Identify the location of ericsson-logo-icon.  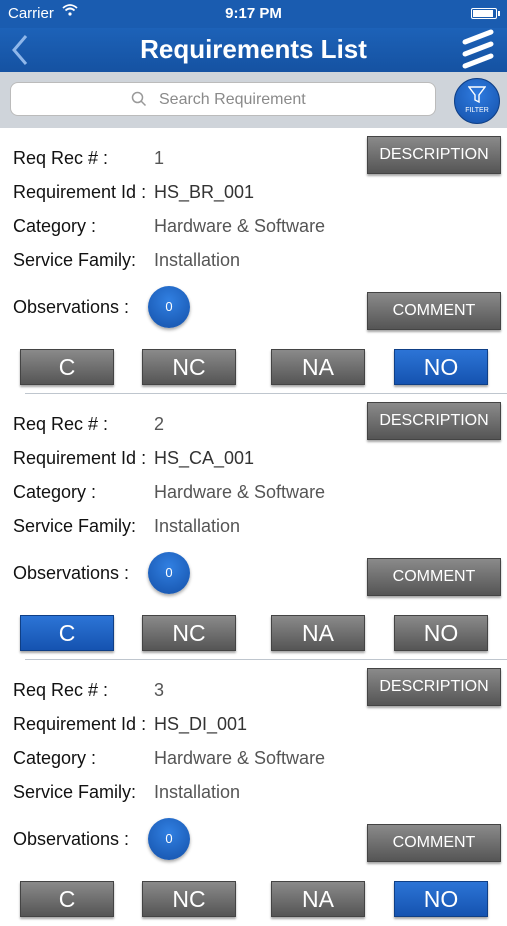
(479, 50).